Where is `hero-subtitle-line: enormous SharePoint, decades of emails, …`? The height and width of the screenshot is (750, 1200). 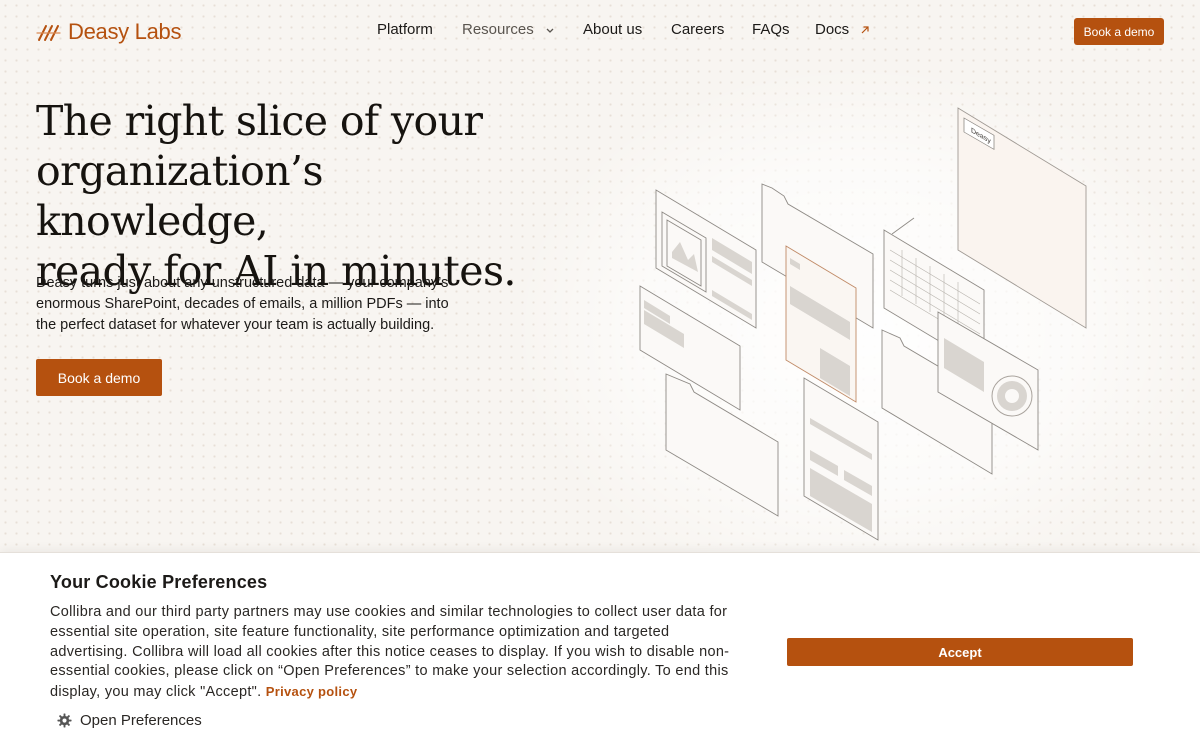 hero-subtitle-line: enormous SharePoint, decades of emails, … is located at coordinates (242, 304).